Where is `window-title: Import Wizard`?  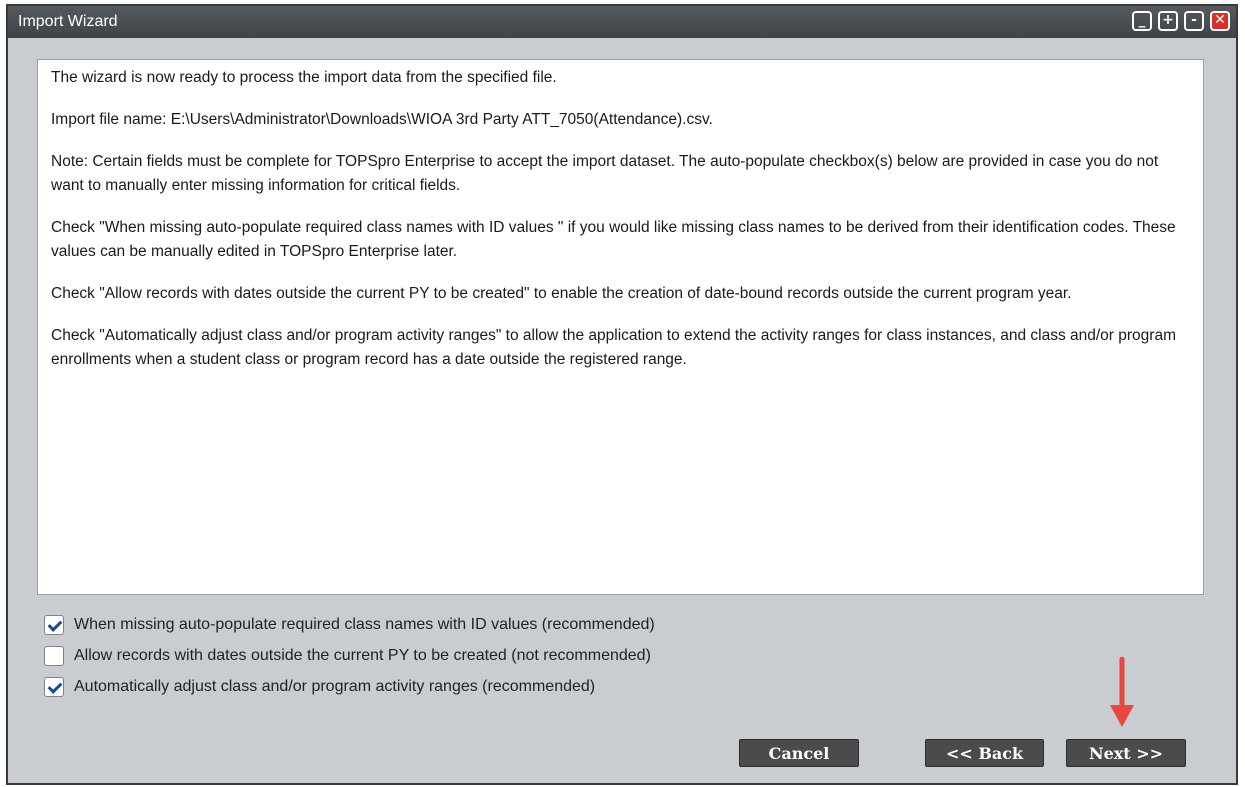 window-title: Import Wizard is located at coordinates (68, 21).